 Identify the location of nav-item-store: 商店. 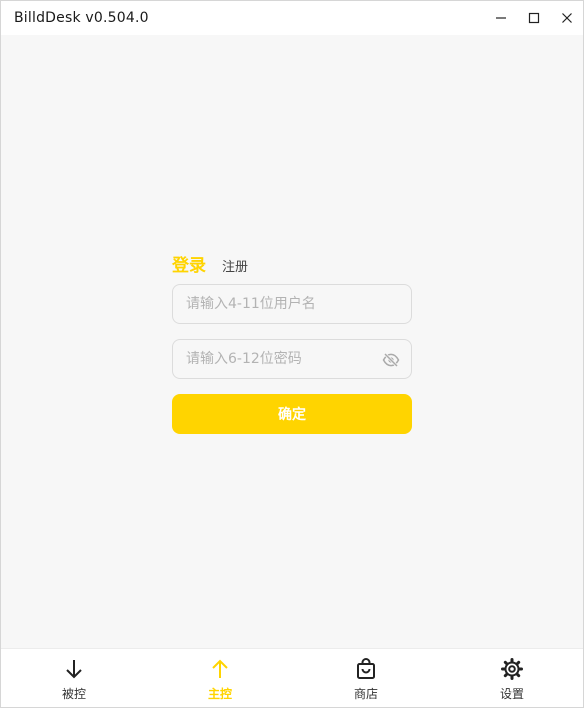
(366, 679).